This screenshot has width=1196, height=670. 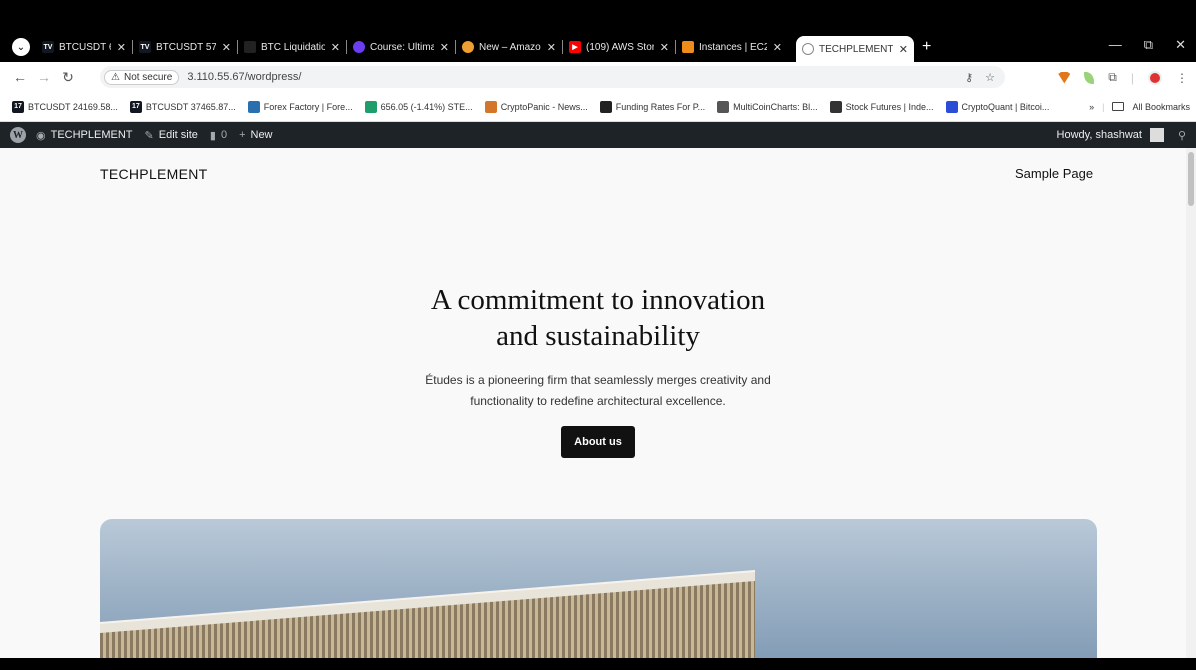 I want to click on browser-tab: Course: Ultimate... ✕, so click(x=401, y=47).